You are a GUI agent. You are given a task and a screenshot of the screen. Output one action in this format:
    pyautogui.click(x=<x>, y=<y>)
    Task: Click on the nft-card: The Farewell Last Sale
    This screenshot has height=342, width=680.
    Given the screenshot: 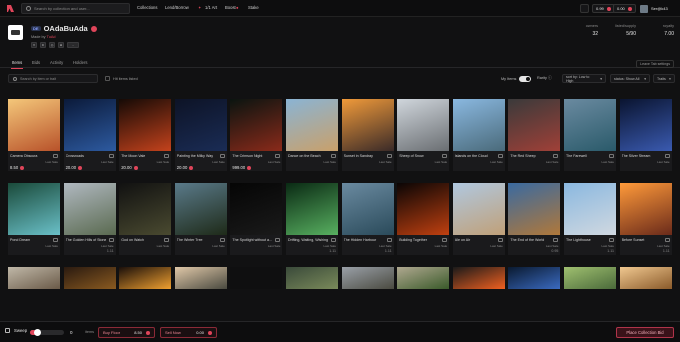 What is the action you would take?
    pyautogui.click(x=590, y=135)
    